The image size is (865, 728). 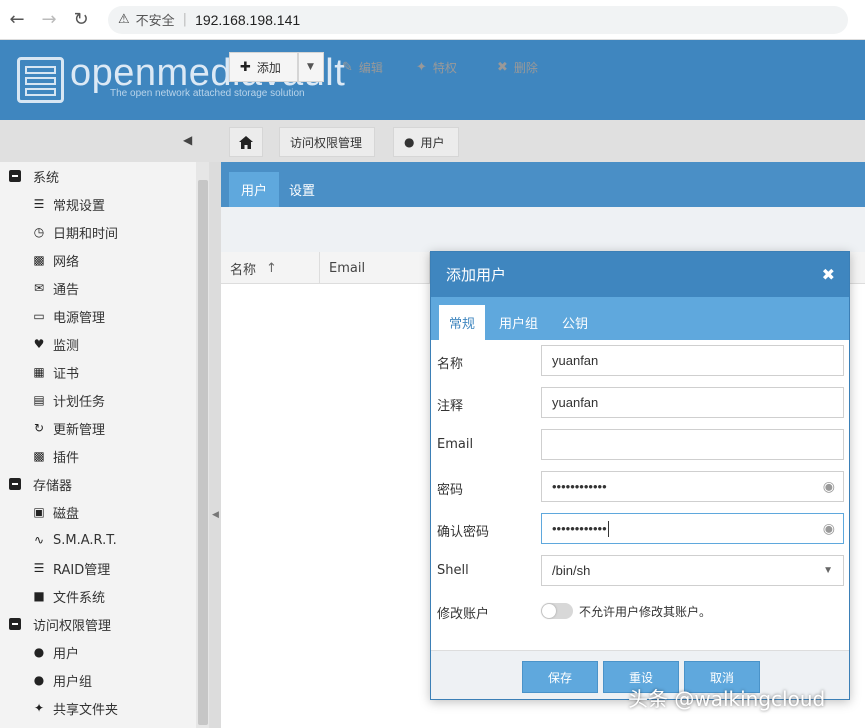 What do you see at coordinates (86, 234) in the screenshot?
I see `sidebar-item-label: 日期和时间` at bounding box center [86, 234].